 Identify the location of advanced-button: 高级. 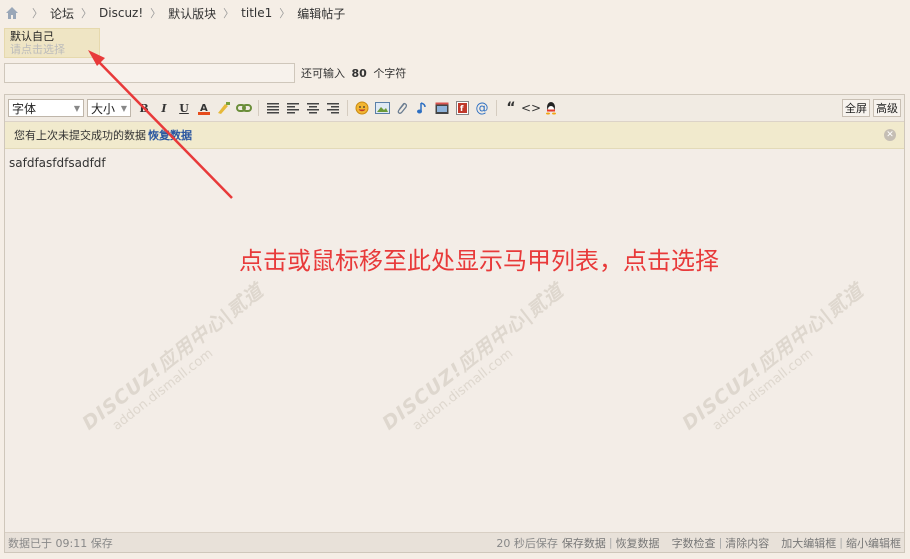
(887, 108).